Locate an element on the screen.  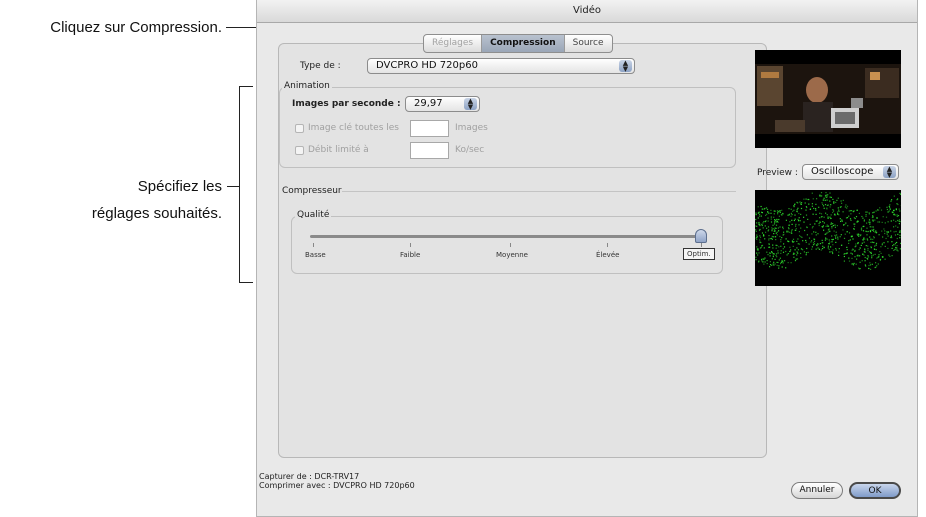
preview-mode-value: Oscilloscope is located at coordinates (842, 171).